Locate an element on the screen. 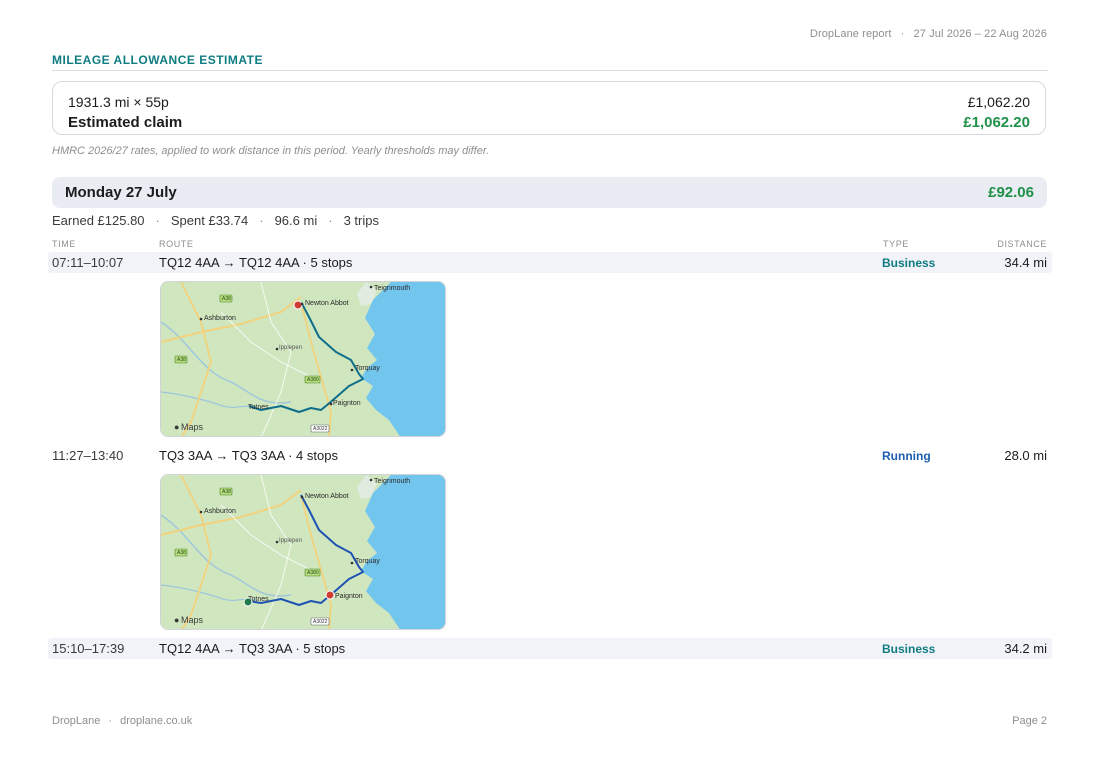 This screenshot has height=778, width=1100. day-trip-count: 3 trips is located at coordinates (361, 220).